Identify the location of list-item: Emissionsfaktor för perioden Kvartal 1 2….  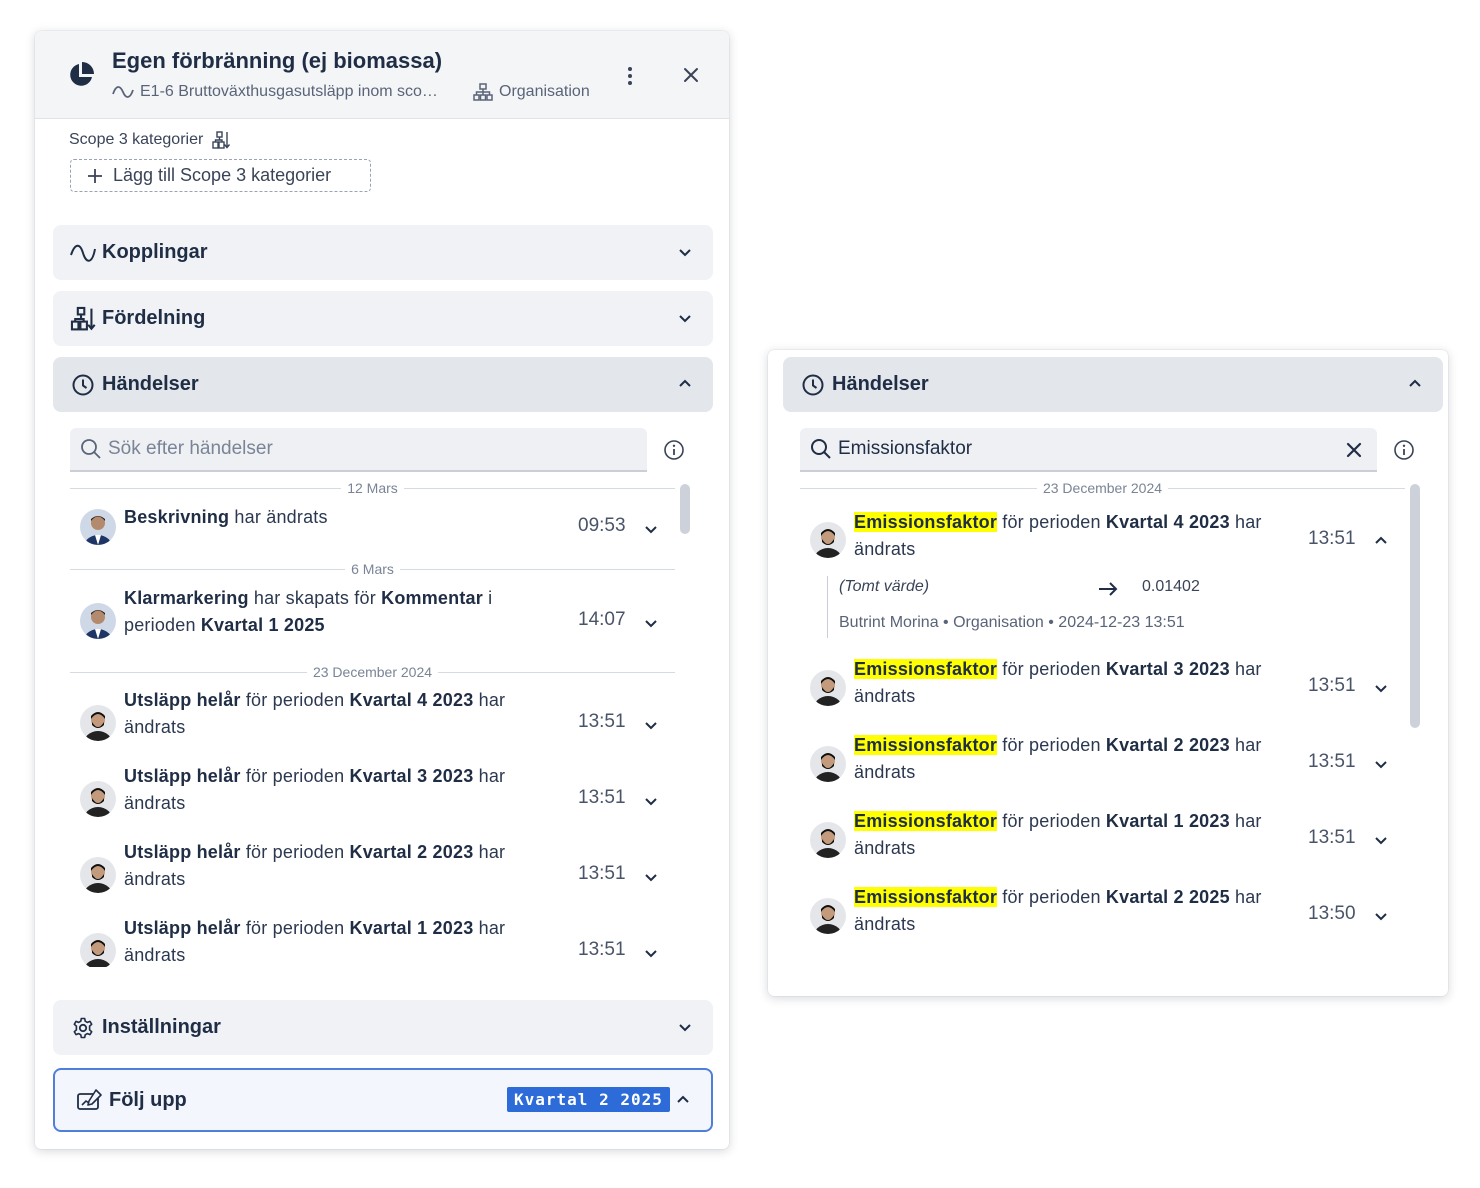
(1105, 839).